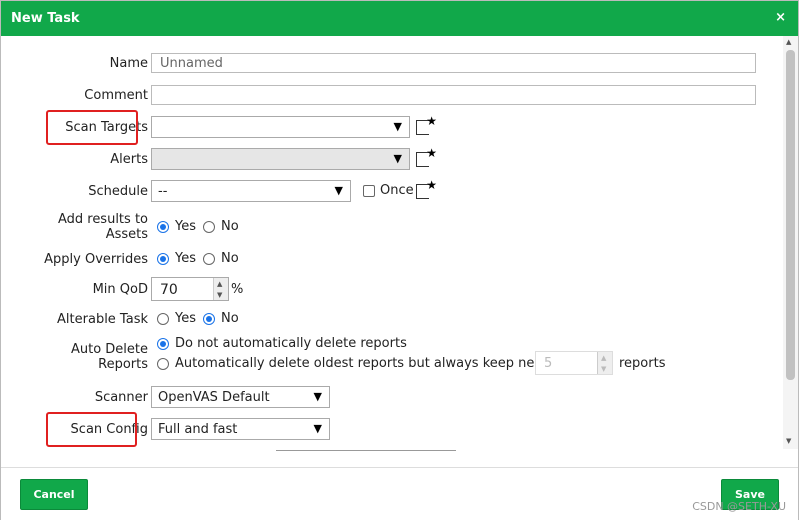 The width and height of the screenshot is (799, 520). Describe the element at coordinates (574, 363) in the screenshot. I see `auto-delete-keep-spinner: 5 ▲ ▼` at that location.